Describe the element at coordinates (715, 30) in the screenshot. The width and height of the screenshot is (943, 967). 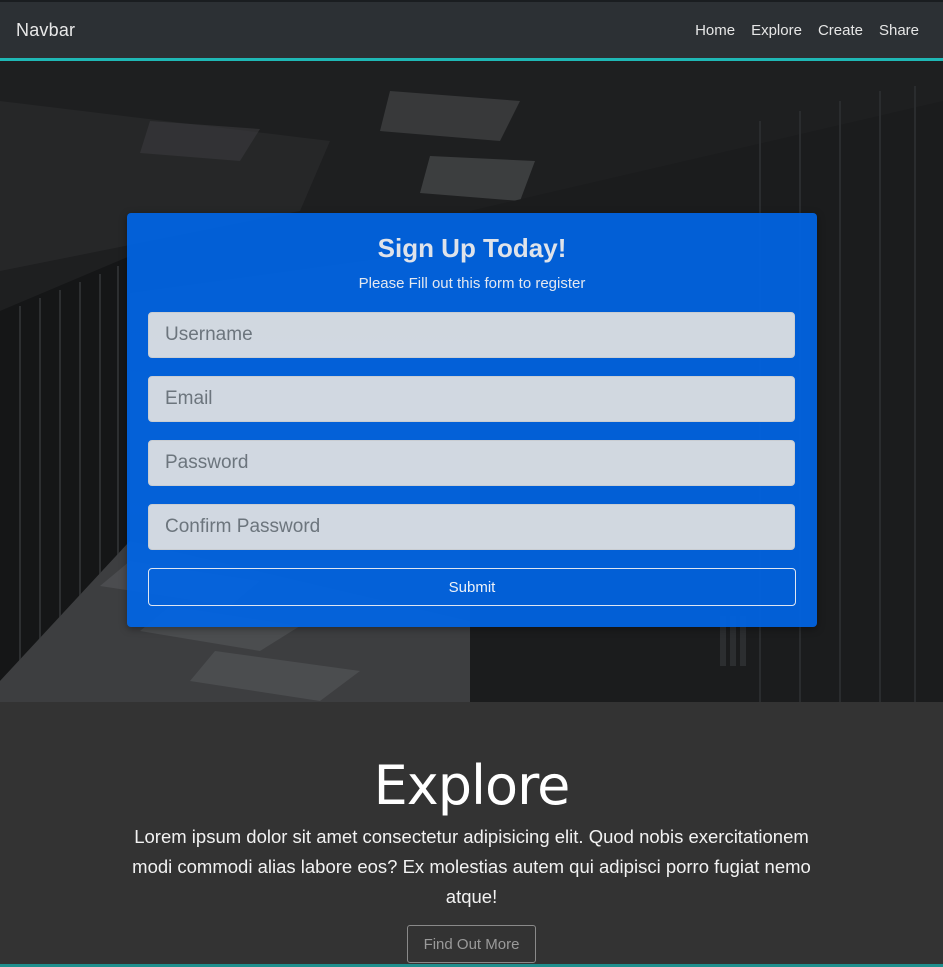
I see `nav-link-home: Home` at that location.